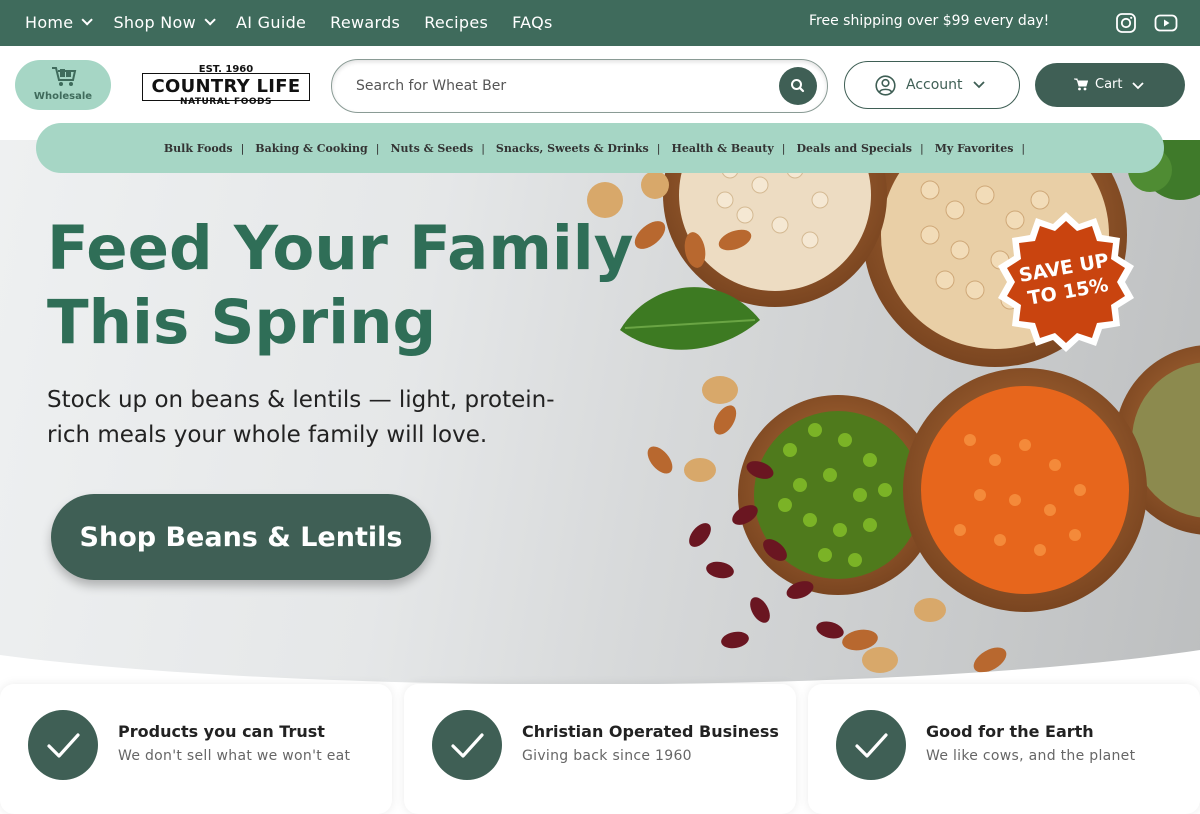 Image resolution: width=1200 pixels, height=814 pixels. What do you see at coordinates (1166, 23) in the screenshot?
I see `youtube-icon` at bounding box center [1166, 23].